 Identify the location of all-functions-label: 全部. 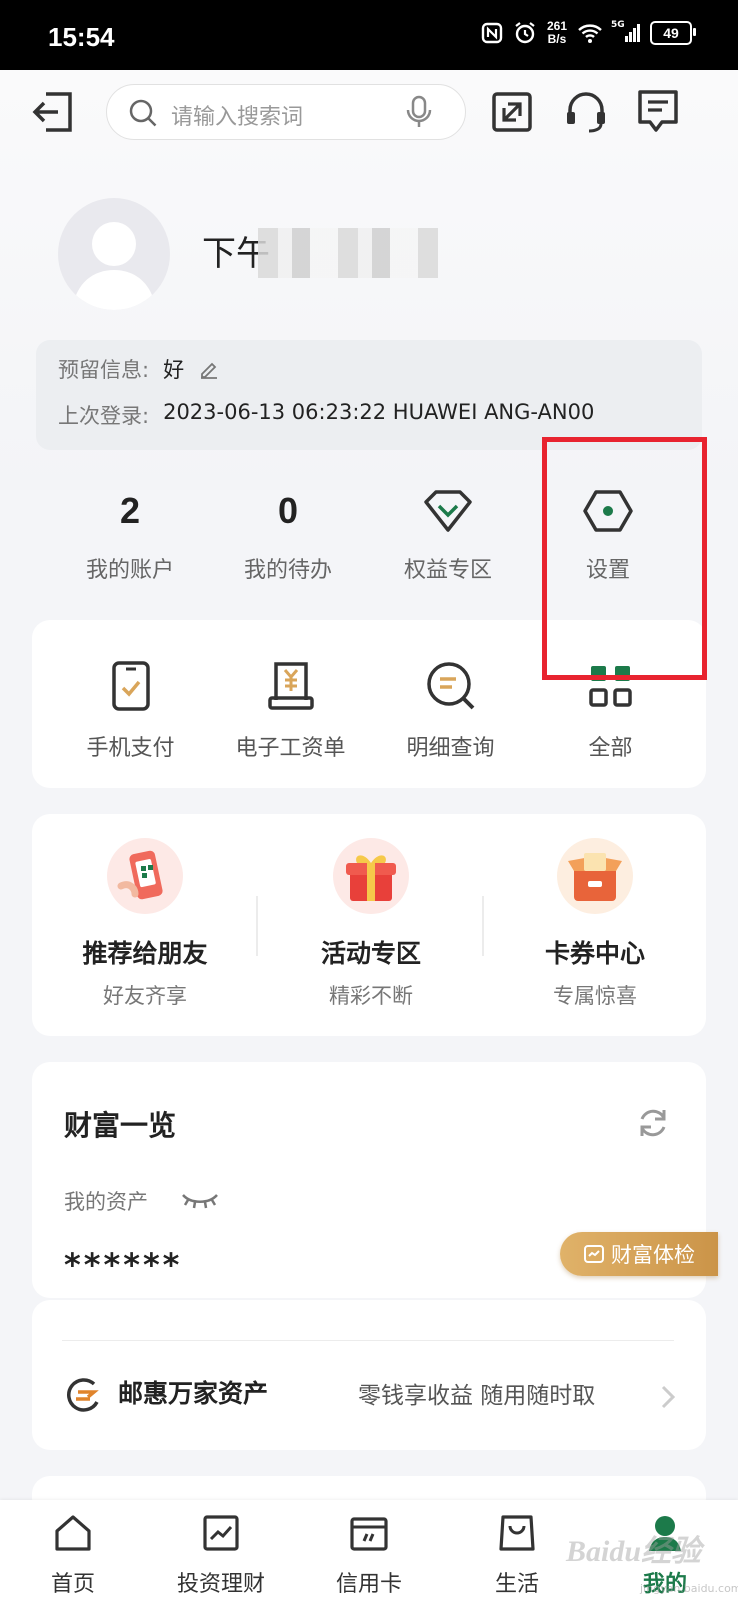
(610, 748).